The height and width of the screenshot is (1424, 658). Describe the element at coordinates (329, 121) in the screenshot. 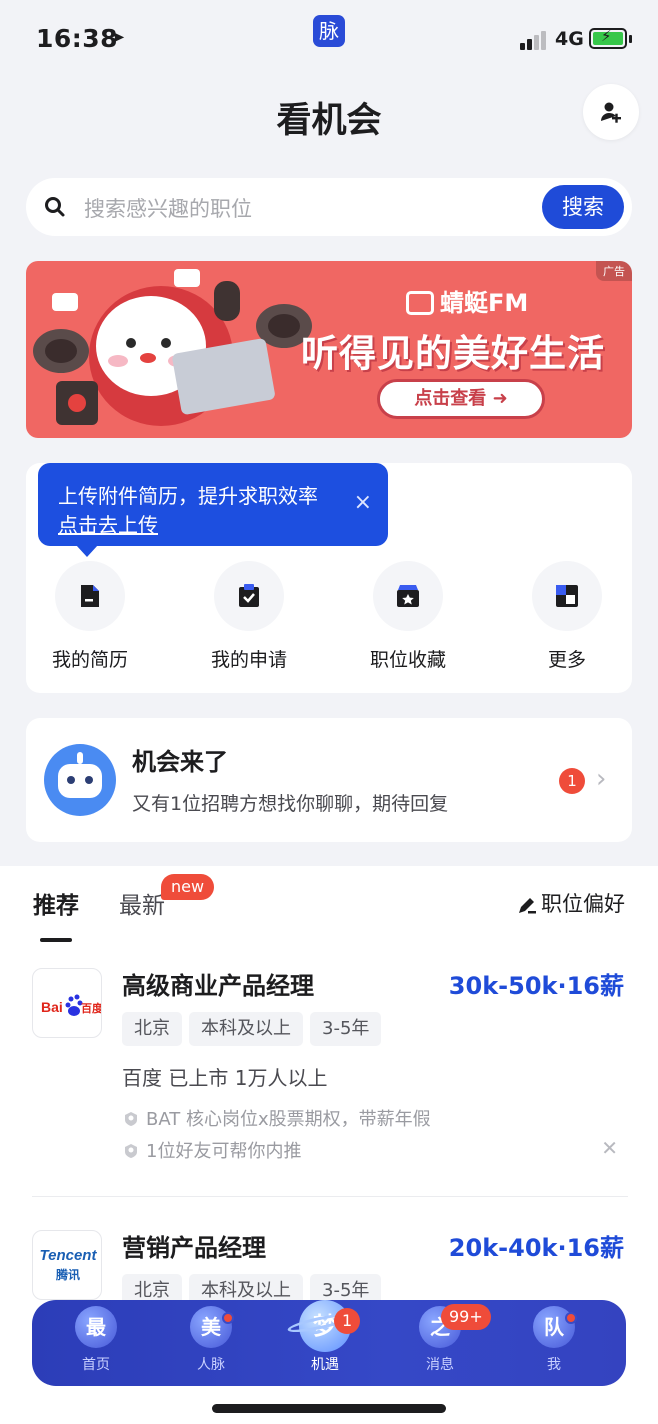

I see `page-title: 看机会` at that location.